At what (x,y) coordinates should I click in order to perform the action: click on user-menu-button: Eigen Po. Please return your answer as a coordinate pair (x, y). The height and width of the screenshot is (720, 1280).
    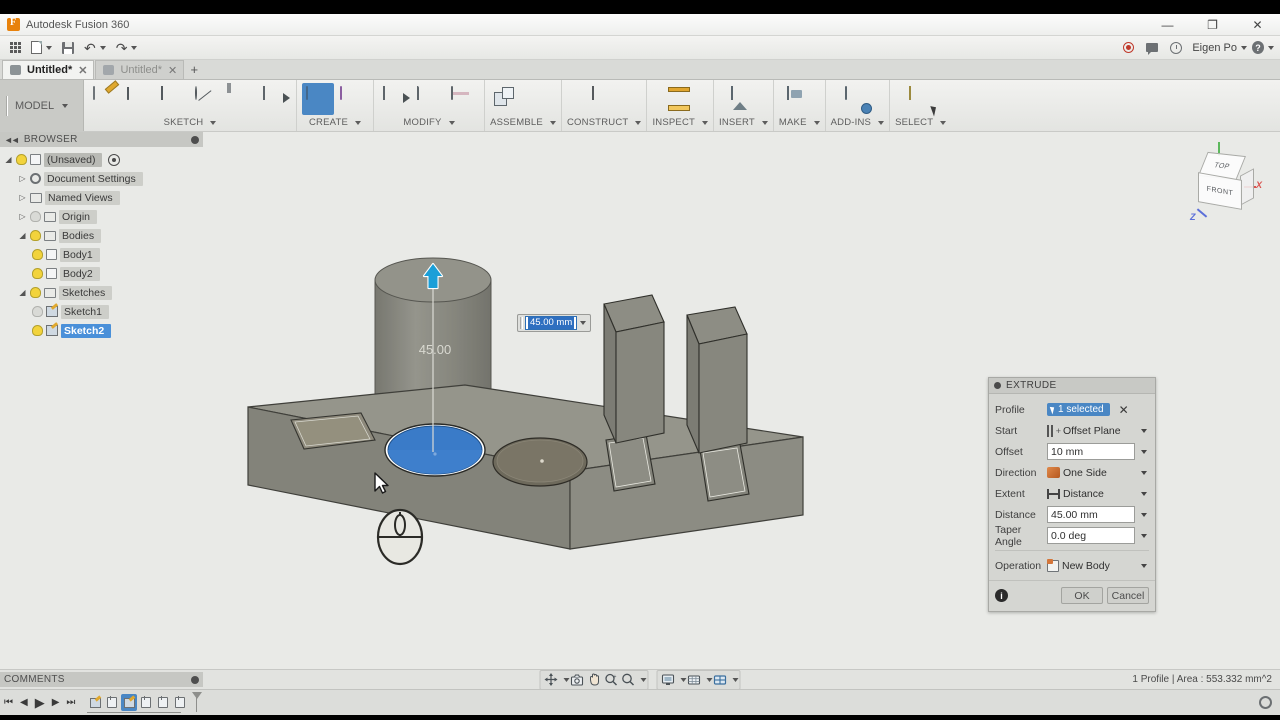
    Looking at the image, I should click on (1219, 48).